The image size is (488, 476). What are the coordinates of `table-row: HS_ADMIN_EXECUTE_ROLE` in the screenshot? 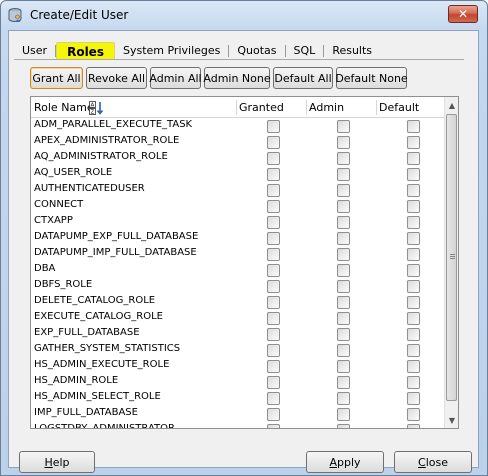 It's located at (238, 366).